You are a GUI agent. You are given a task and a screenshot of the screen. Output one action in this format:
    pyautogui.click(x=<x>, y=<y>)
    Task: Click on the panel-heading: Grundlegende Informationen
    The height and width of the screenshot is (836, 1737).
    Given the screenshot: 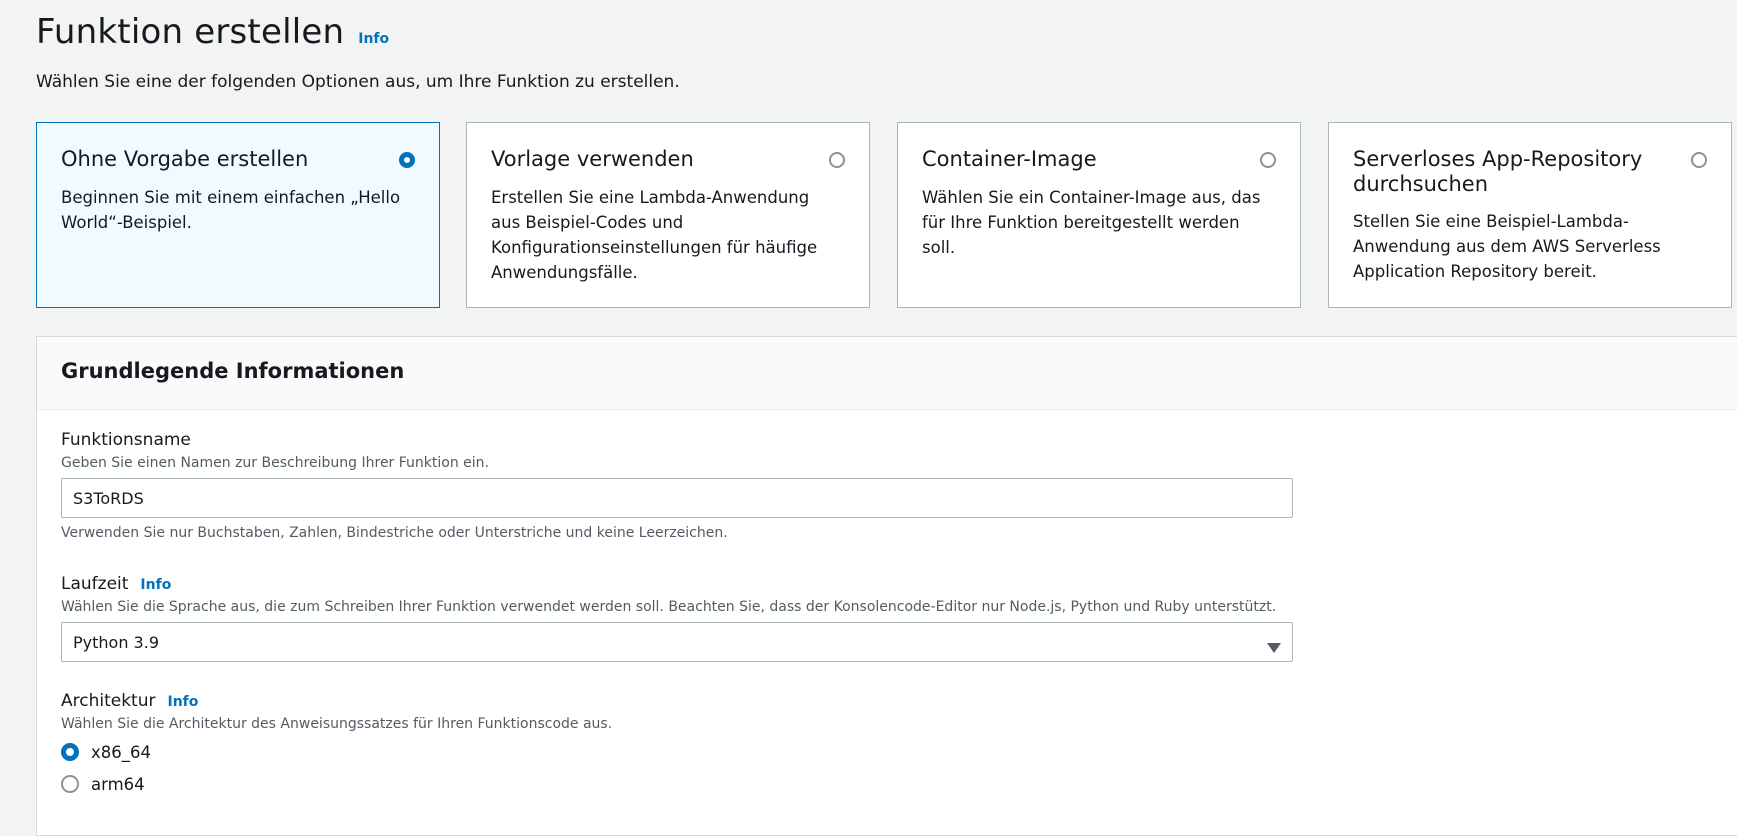 What is the action you would take?
    pyautogui.click(x=233, y=371)
    